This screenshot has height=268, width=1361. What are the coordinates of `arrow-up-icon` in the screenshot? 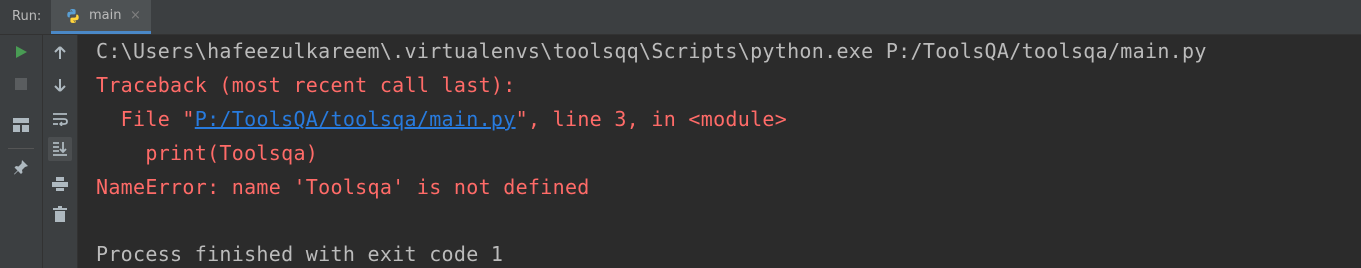 It's located at (60, 53).